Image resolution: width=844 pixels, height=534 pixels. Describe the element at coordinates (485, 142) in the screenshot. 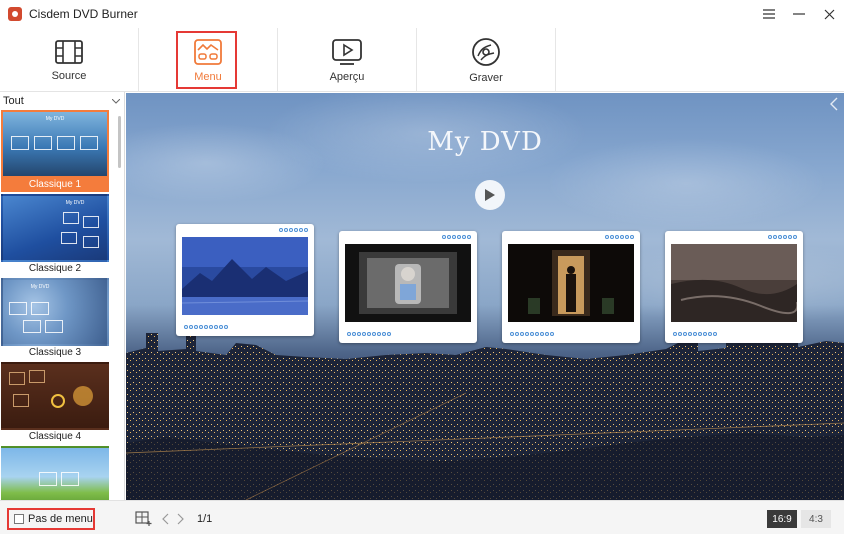

I see `preview-title: My DVD` at that location.